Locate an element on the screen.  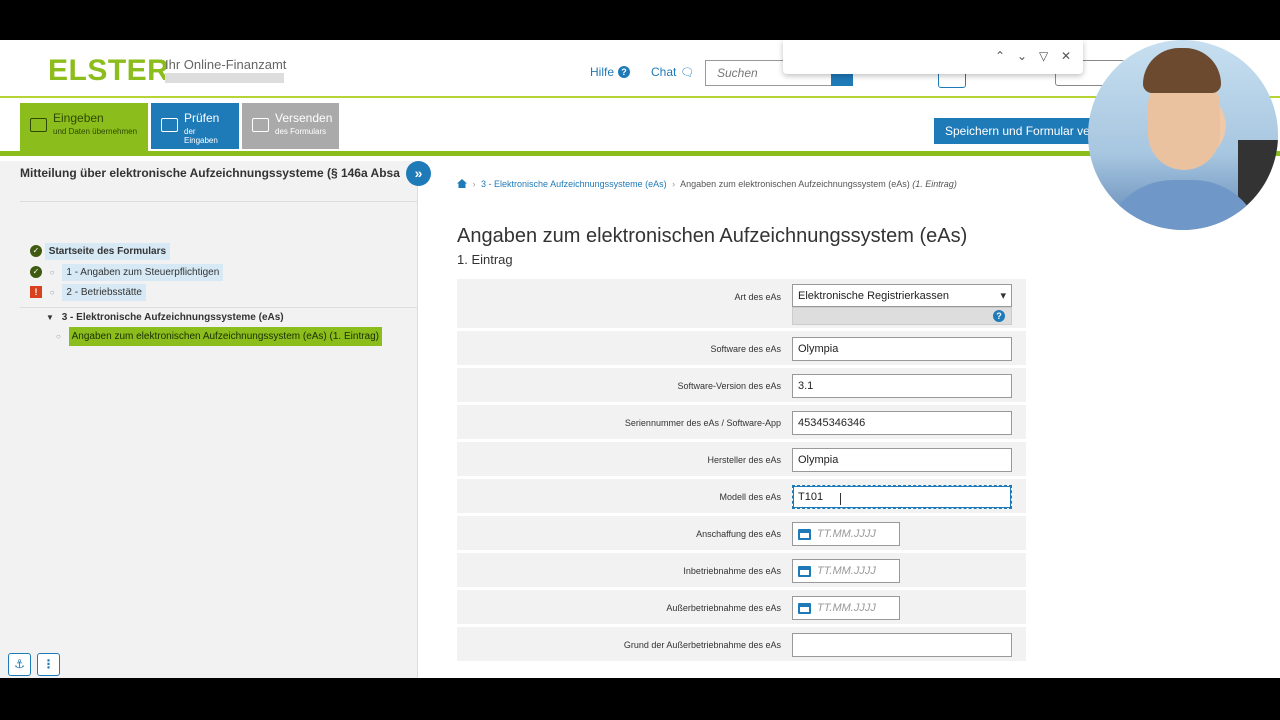
find-prev-icon: ⌃ is located at coordinates (1000, 56).